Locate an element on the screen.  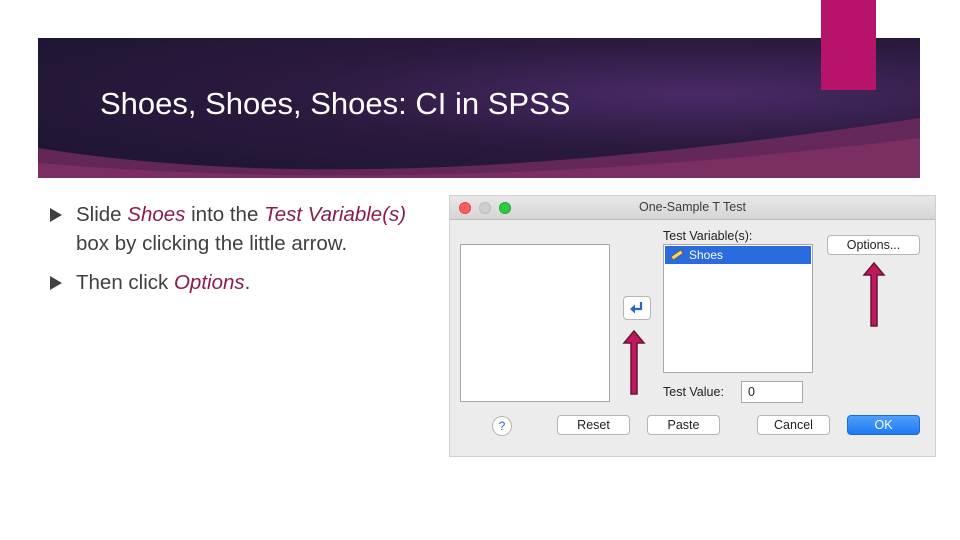
bullet-emphasis: Test Variable(s) is located at coordinates (335, 214).